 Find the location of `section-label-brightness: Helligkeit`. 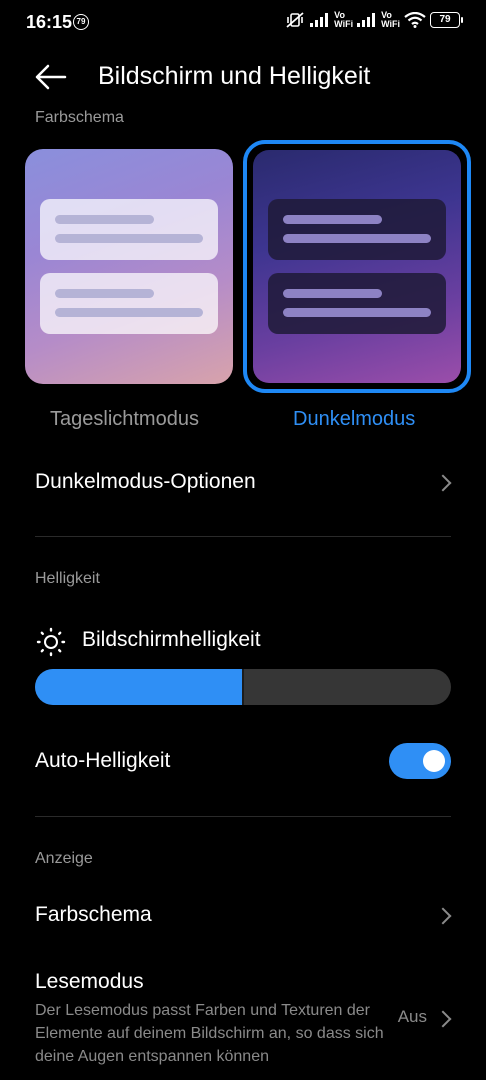

section-label-brightness: Helligkeit is located at coordinates (67, 578).